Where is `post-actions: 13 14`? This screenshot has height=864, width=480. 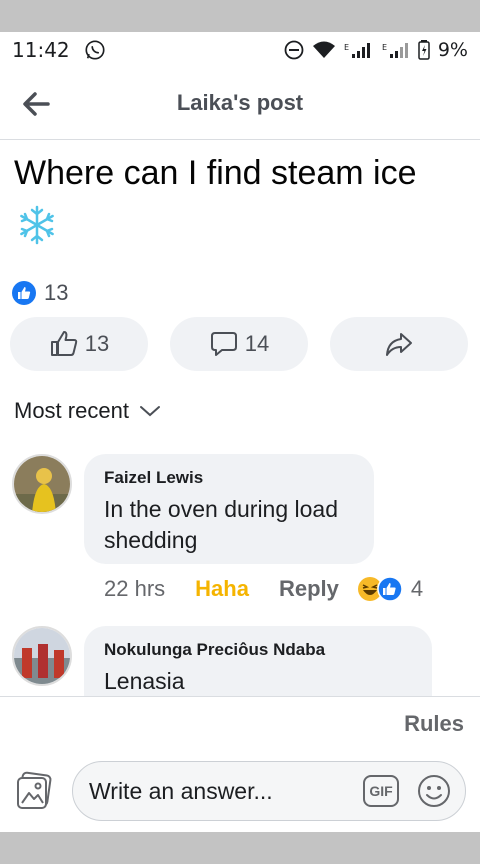 post-actions: 13 14 is located at coordinates (240, 344).